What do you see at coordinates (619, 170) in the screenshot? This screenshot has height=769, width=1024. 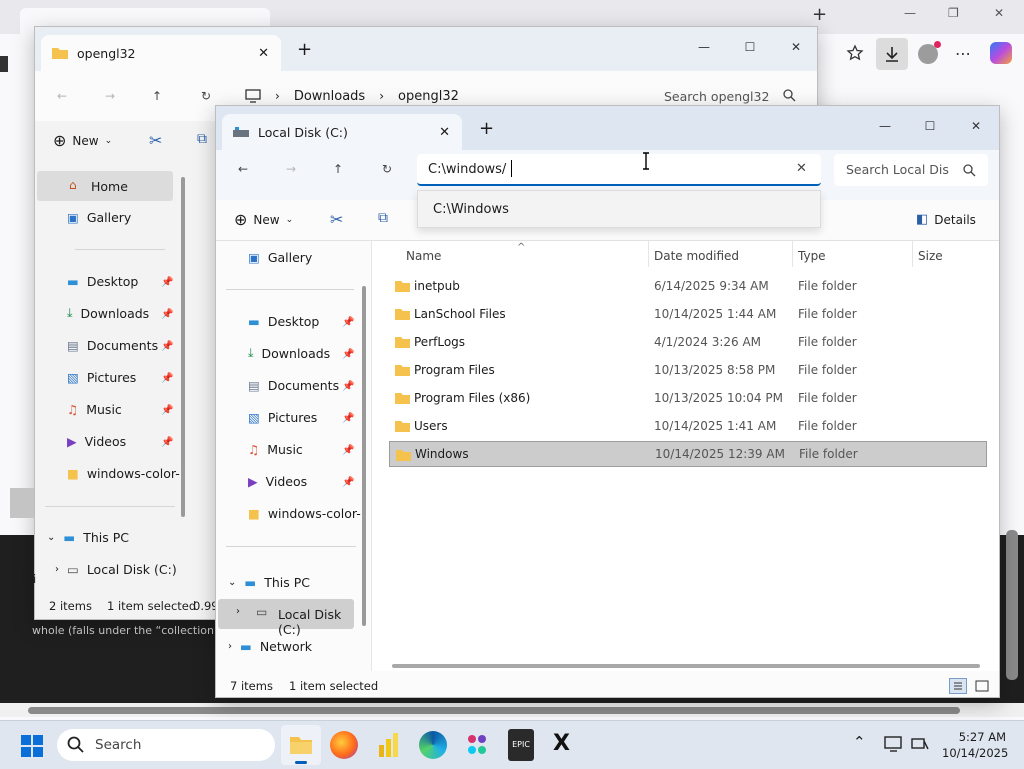 I see `address-input: C:\windows/ ✕` at bounding box center [619, 170].